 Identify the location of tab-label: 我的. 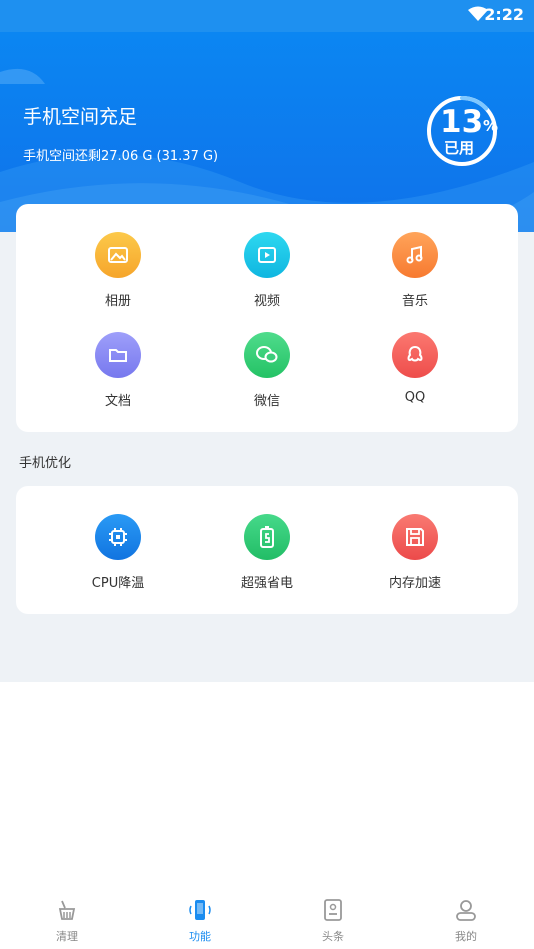
(466, 936).